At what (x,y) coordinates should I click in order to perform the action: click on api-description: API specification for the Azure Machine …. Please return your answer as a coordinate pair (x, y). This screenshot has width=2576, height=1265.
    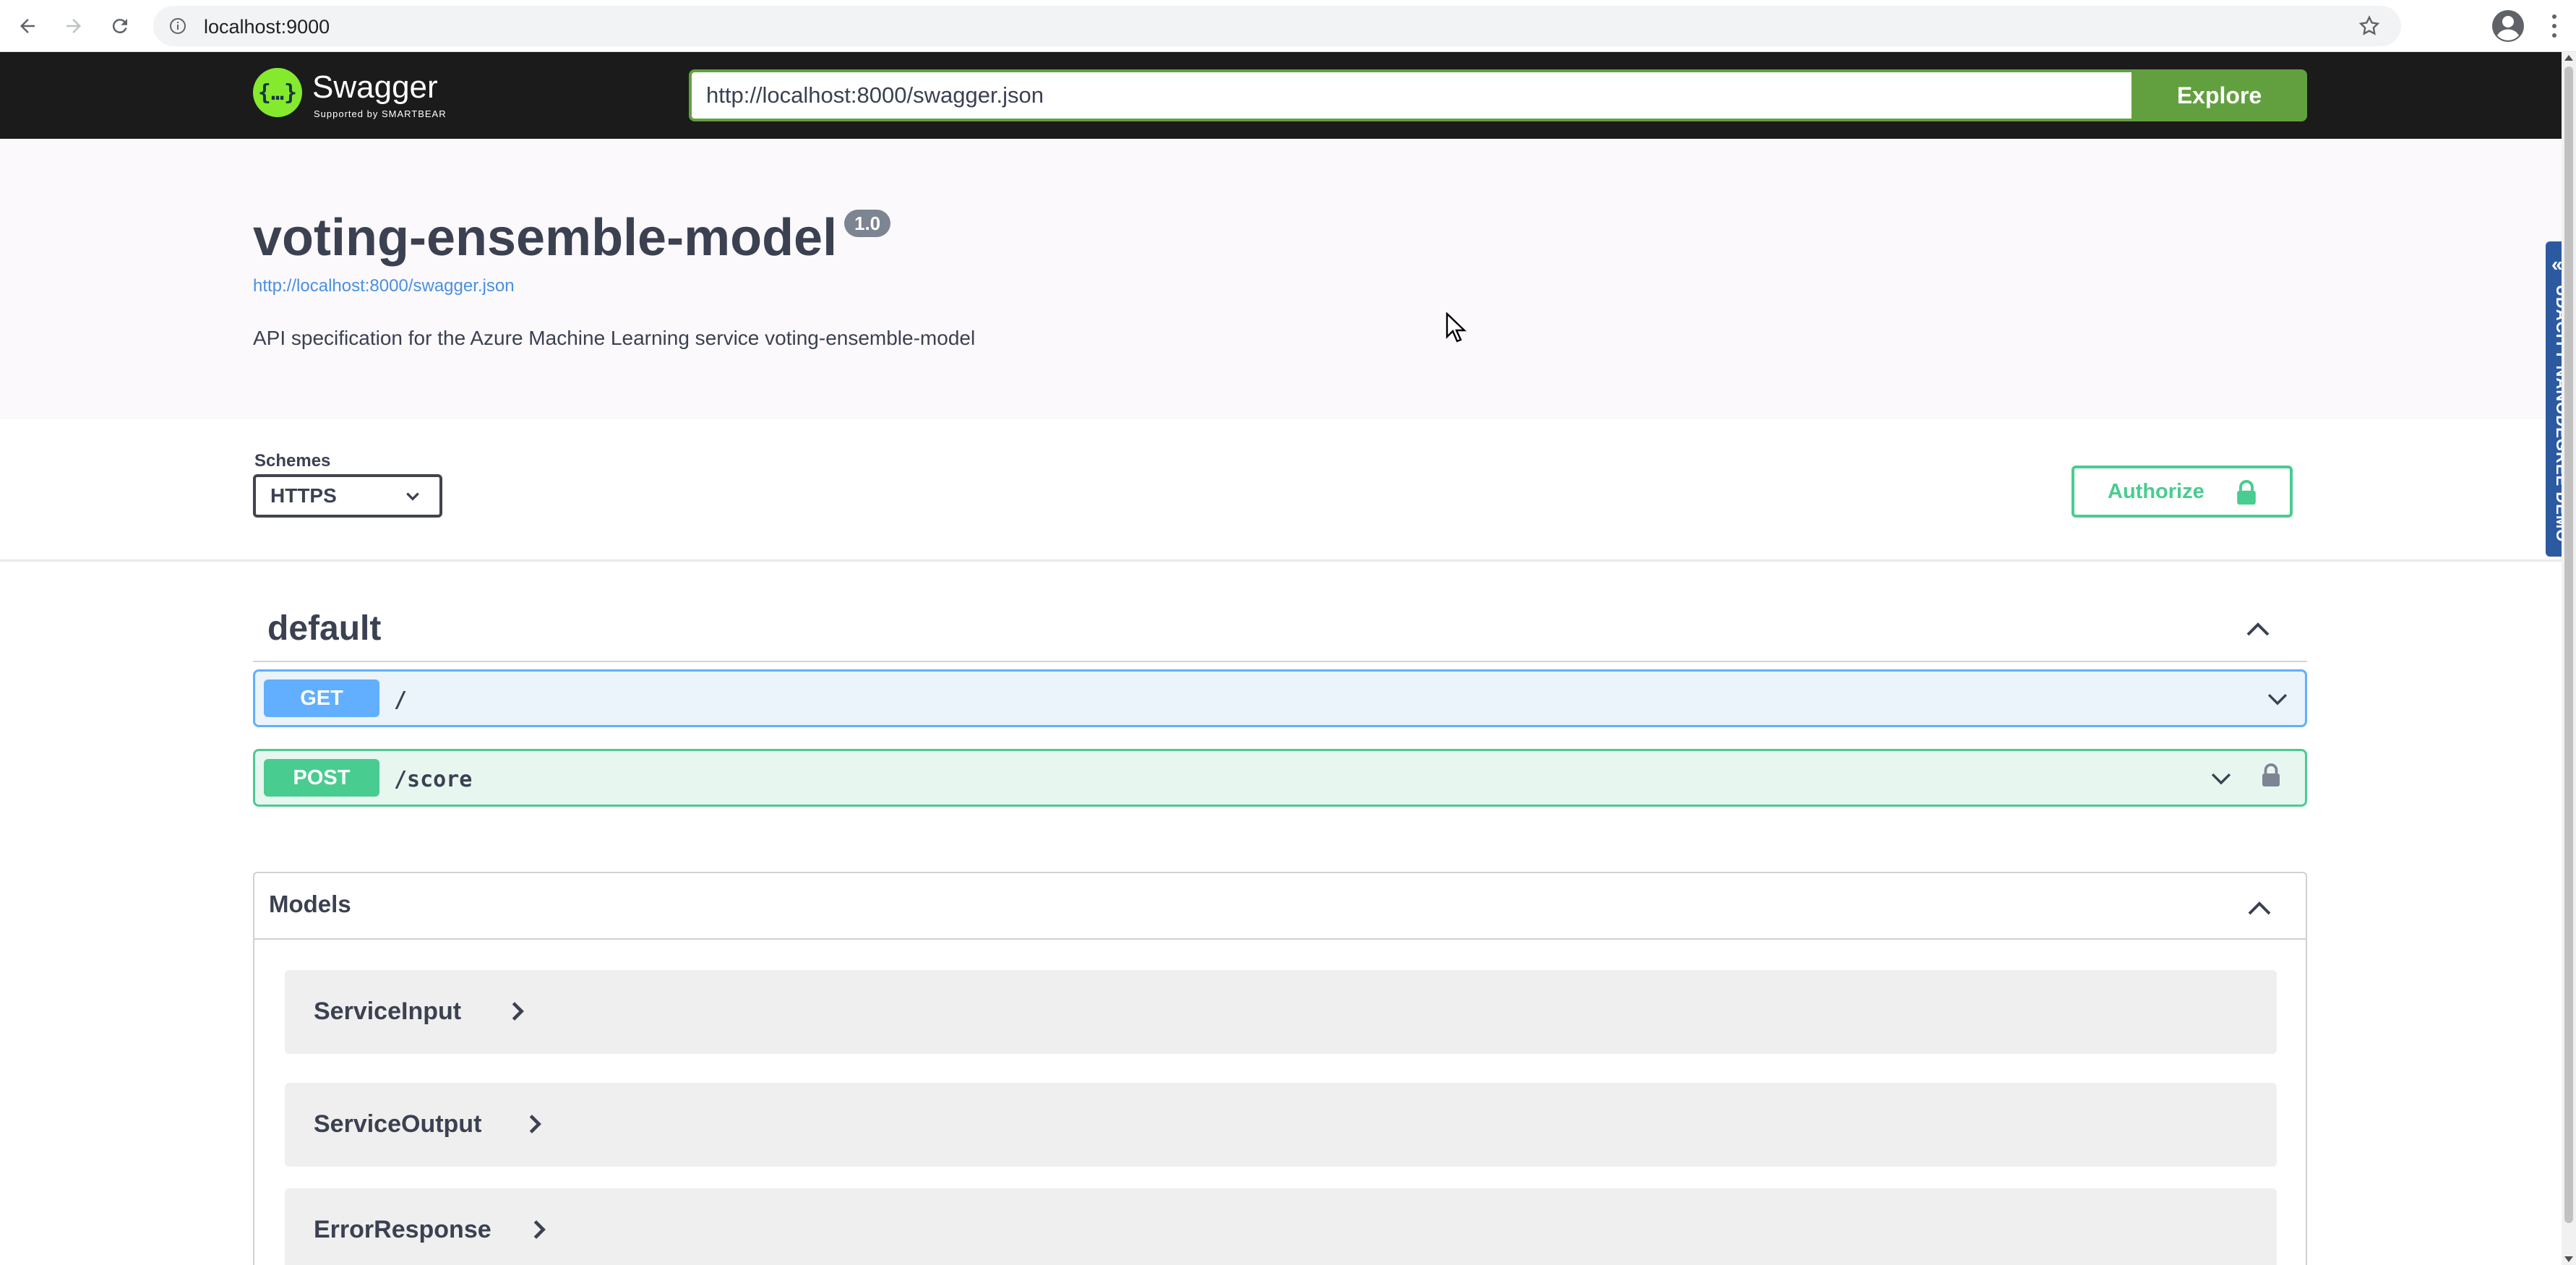
    Looking at the image, I should click on (614, 338).